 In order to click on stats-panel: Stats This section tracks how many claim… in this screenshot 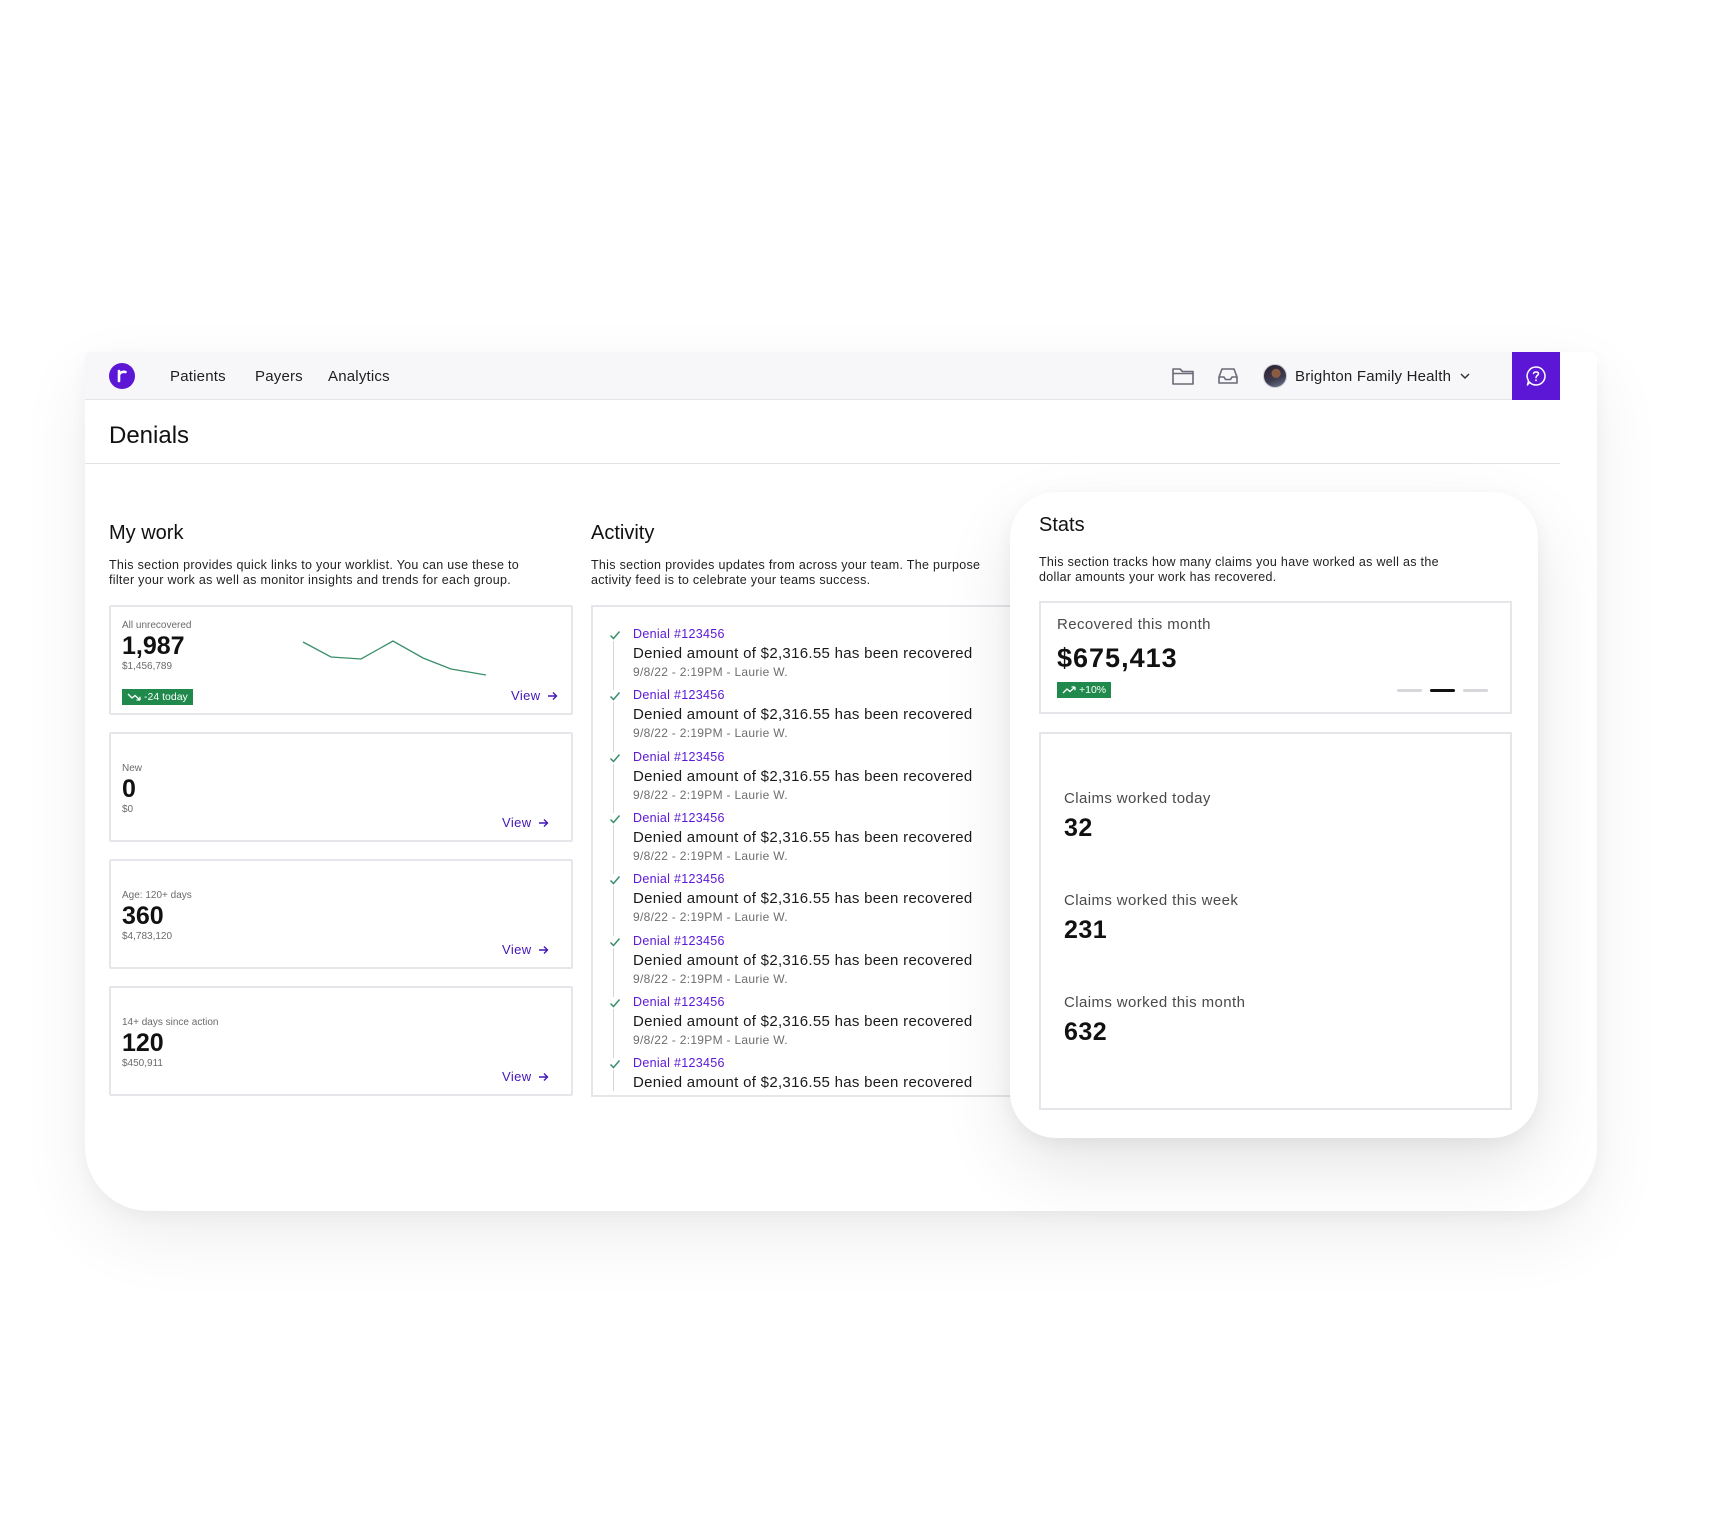, I will do `click(1274, 815)`.